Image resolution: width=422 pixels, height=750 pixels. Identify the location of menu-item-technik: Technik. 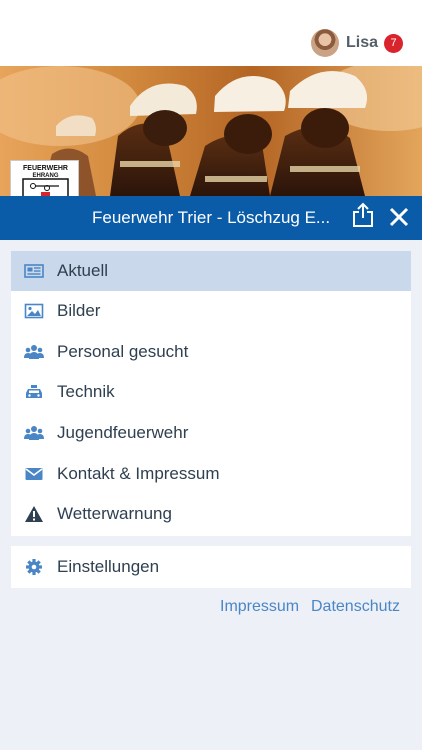
(211, 392).